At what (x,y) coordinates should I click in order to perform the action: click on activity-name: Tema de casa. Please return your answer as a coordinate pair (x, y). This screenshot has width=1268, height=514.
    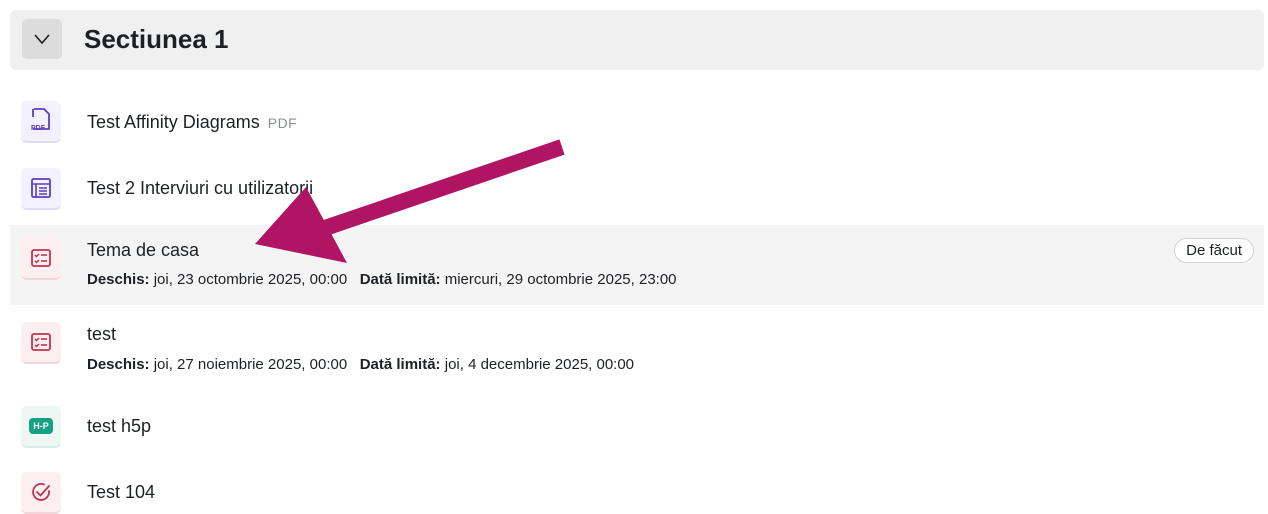
    Looking at the image, I should click on (143, 250).